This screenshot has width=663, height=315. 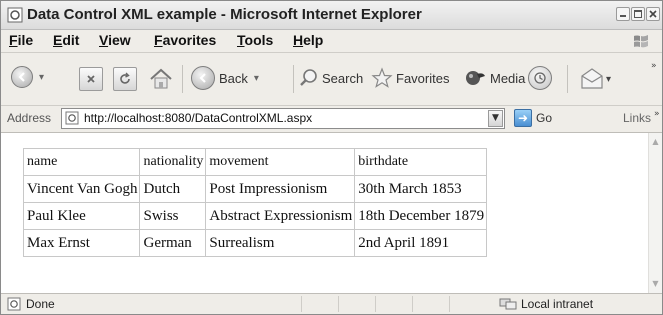 What do you see at coordinates (280, 189) in the screenshot?
I see `table-cell: Post Impressionism` at bounding box center [280, 189].